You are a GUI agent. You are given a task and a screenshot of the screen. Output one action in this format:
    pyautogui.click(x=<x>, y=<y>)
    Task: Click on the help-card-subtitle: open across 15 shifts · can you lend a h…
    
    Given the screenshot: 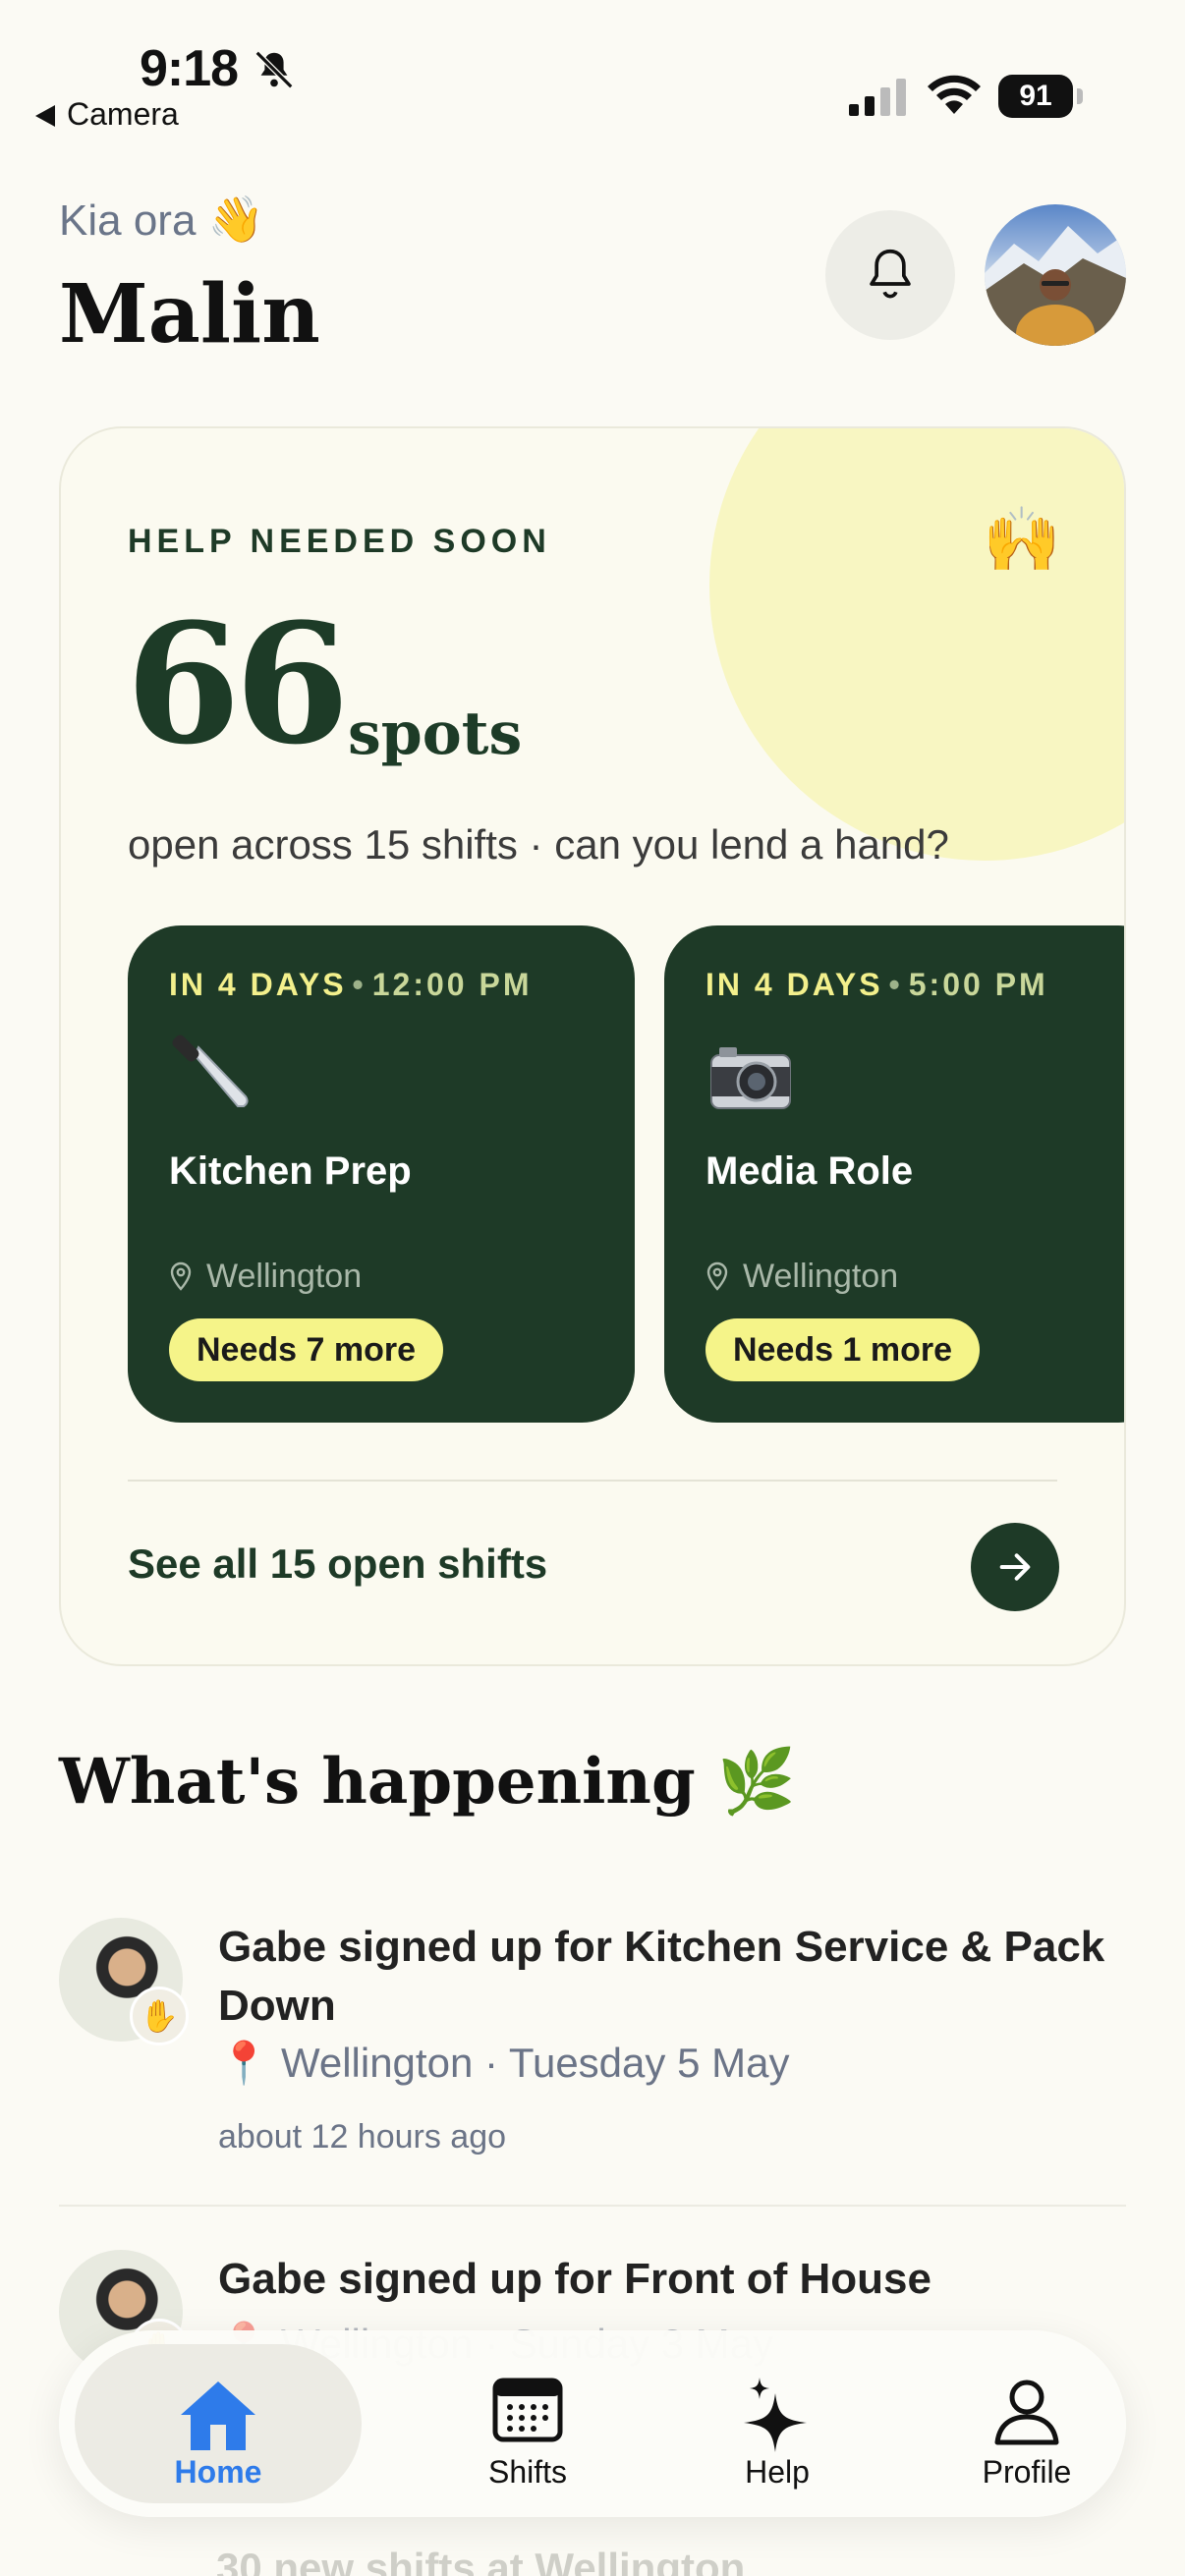 What is the action you would take?
    pyautogui.click(x=538, y=844)
    